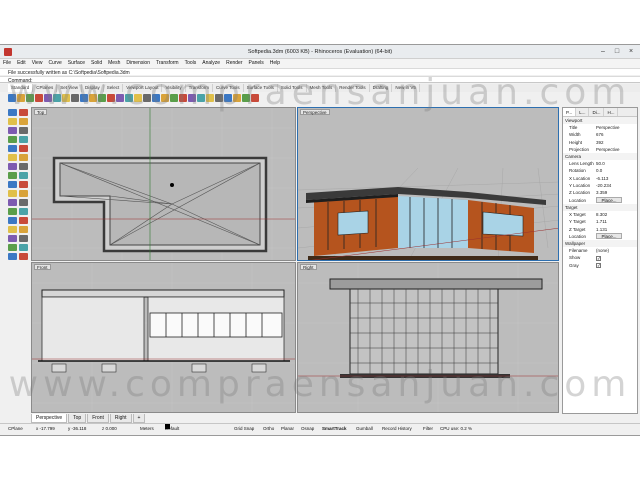 This screenshot has height=480, width=640. Describe the element at coordinates (12, 184) in the screenshot. I see `cylinder-icon` at that location.